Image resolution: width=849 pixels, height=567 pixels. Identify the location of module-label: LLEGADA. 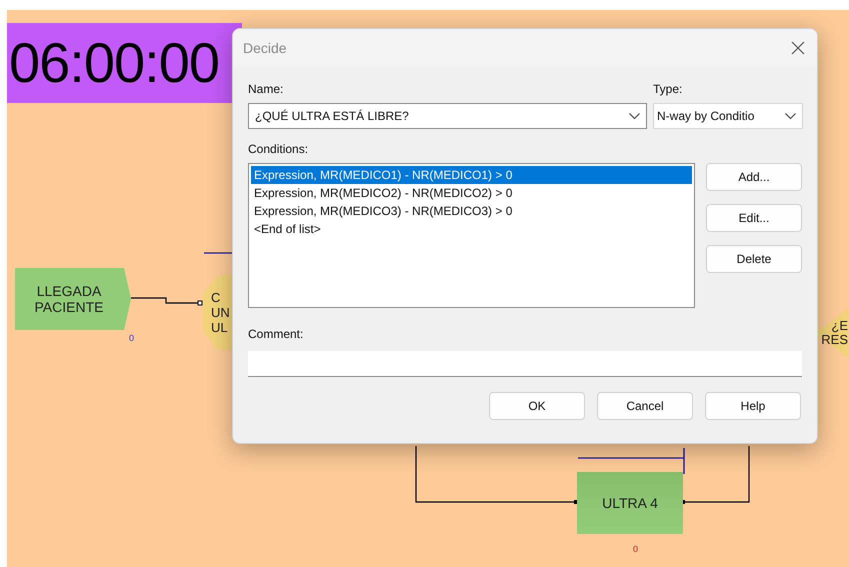
(69, 291).